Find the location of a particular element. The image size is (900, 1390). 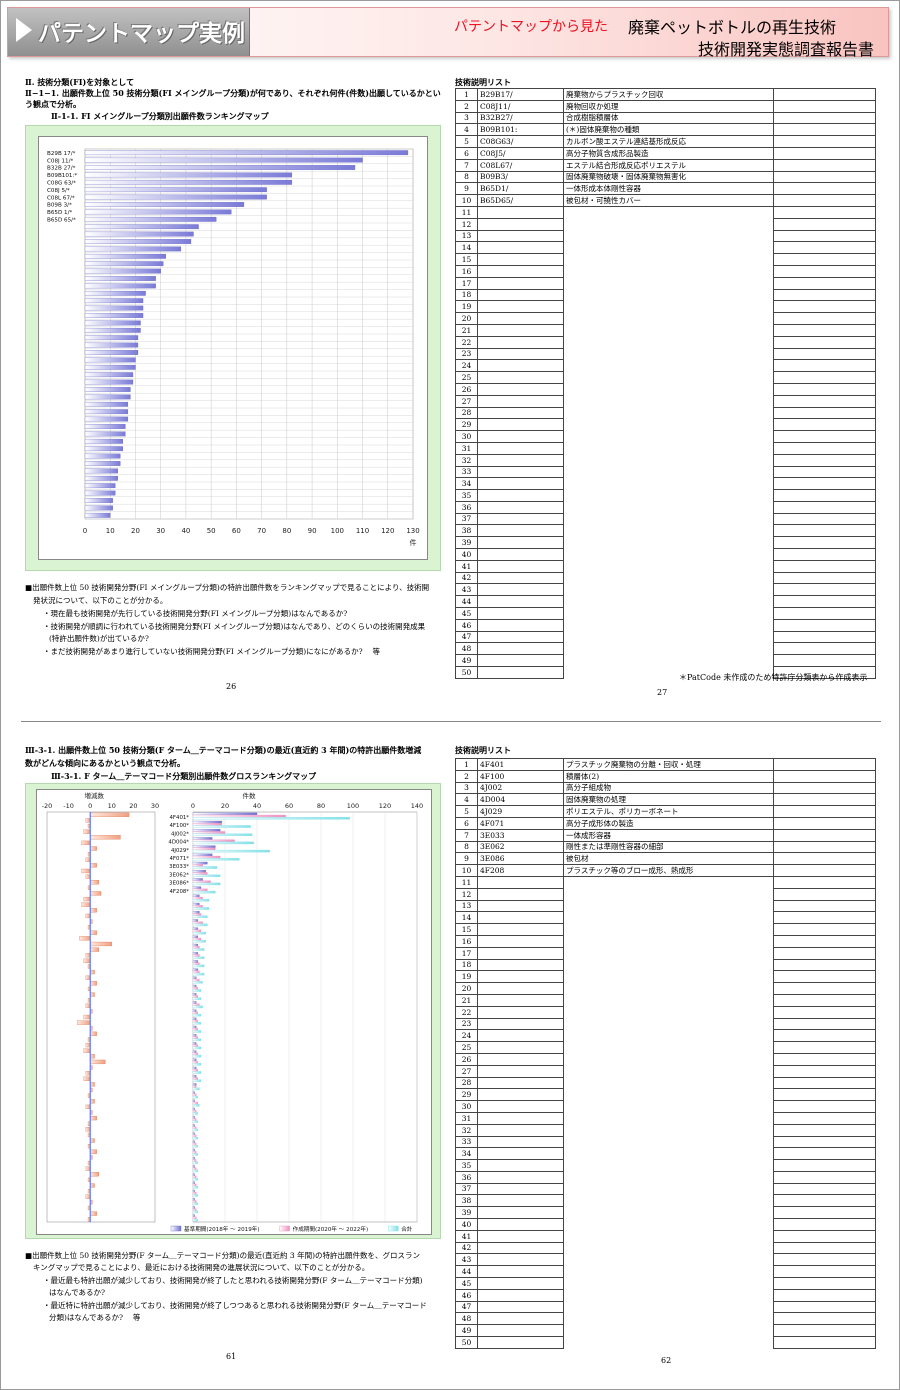

y-tick-label: B09B101:* is located at coordinates (62, 176).